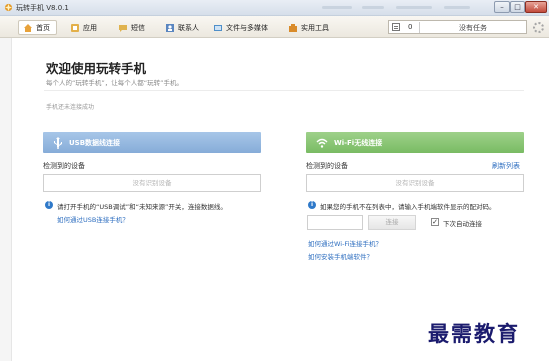  Describe the element at coordinates (218, 27) in the screenshot. I see `files-icon` at that location.